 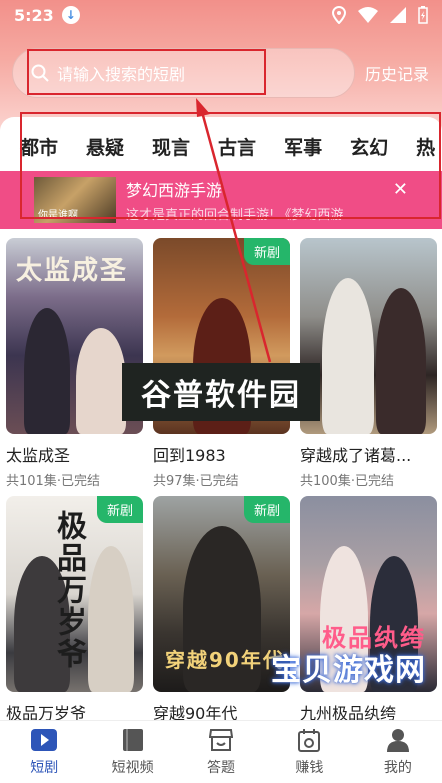 I want to click on tab-label: 赚钱, so click(x=309, y=768).